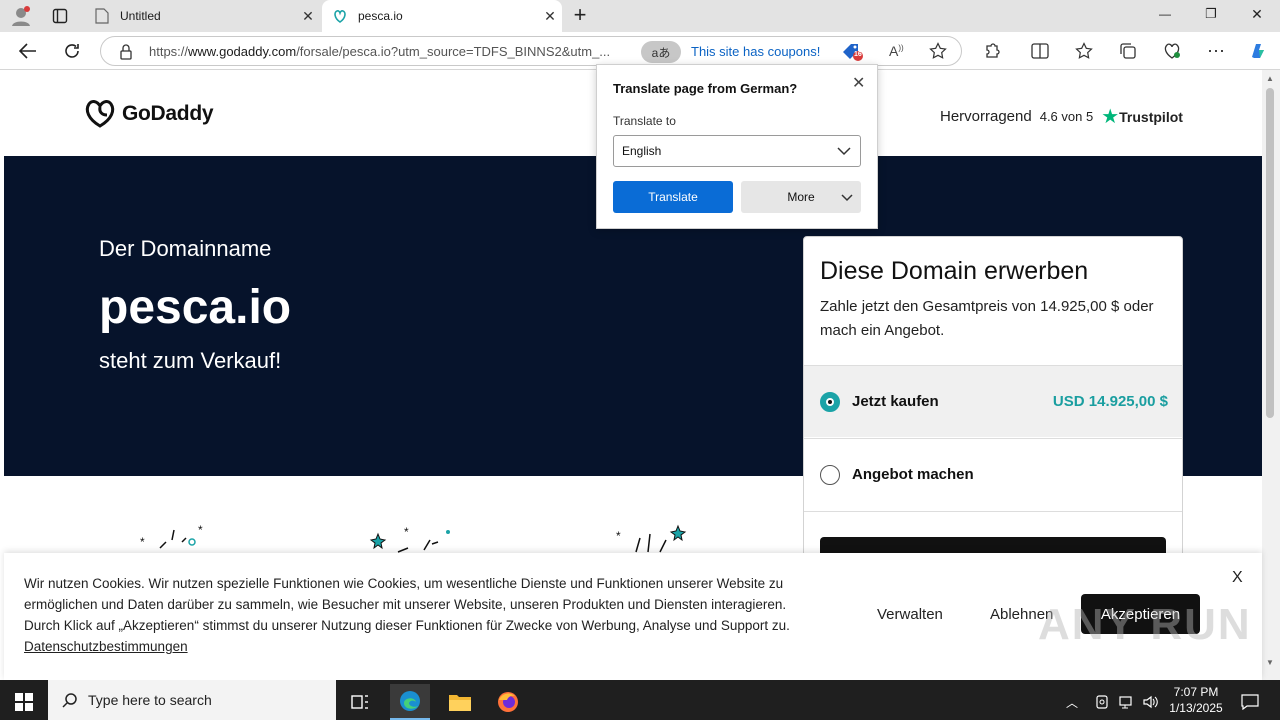 Image resolution: width=1280 pixels, height=720 pixels. What do you see at coordinates (830, 401) in the screenshot?
I see `radio-buy-now` at bounding box center [830, 401].